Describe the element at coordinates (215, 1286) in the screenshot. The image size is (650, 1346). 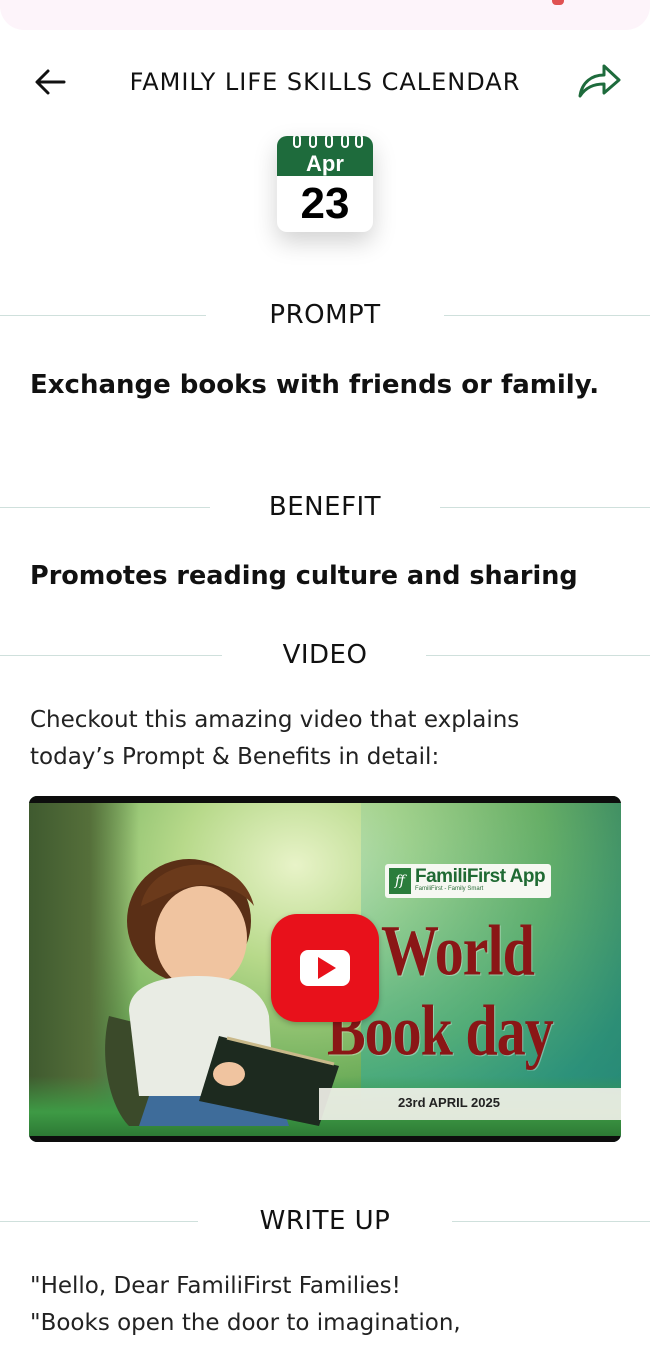
I see `write-up-line-1: "Hello, Dear FamiliFirst Families!` at that location.